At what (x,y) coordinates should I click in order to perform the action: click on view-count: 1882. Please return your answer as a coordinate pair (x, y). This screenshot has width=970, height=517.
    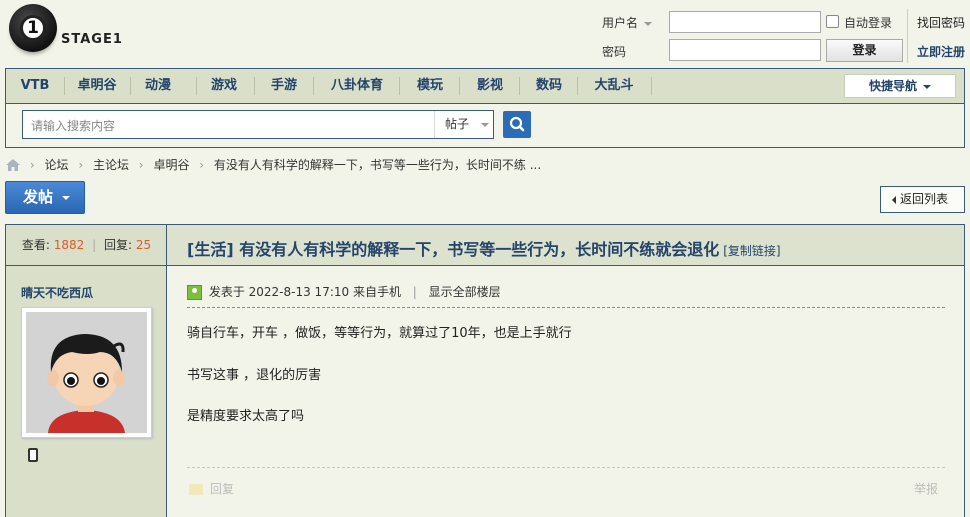
    Looking at the image, I should click on (69, 245).